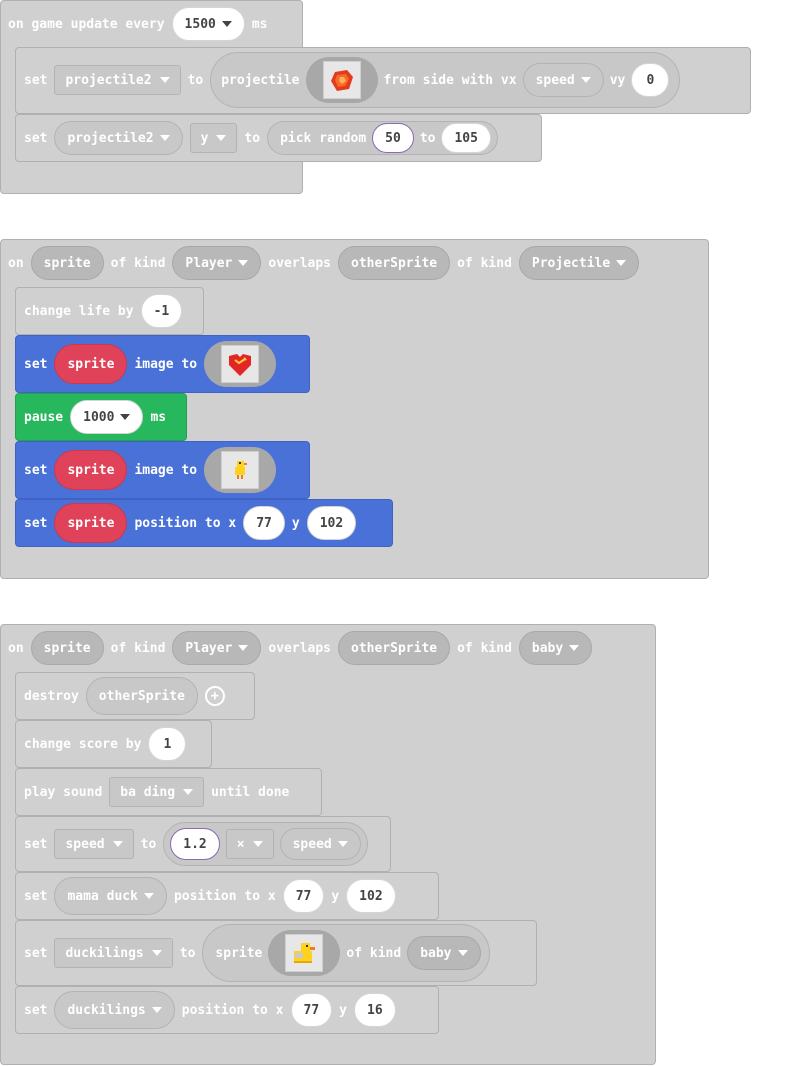 Image resolution: width=803 pixels, height=1066 pixels. I want to click on set-position-row: set sprite position to x 77 y 102, so click(190, 523).